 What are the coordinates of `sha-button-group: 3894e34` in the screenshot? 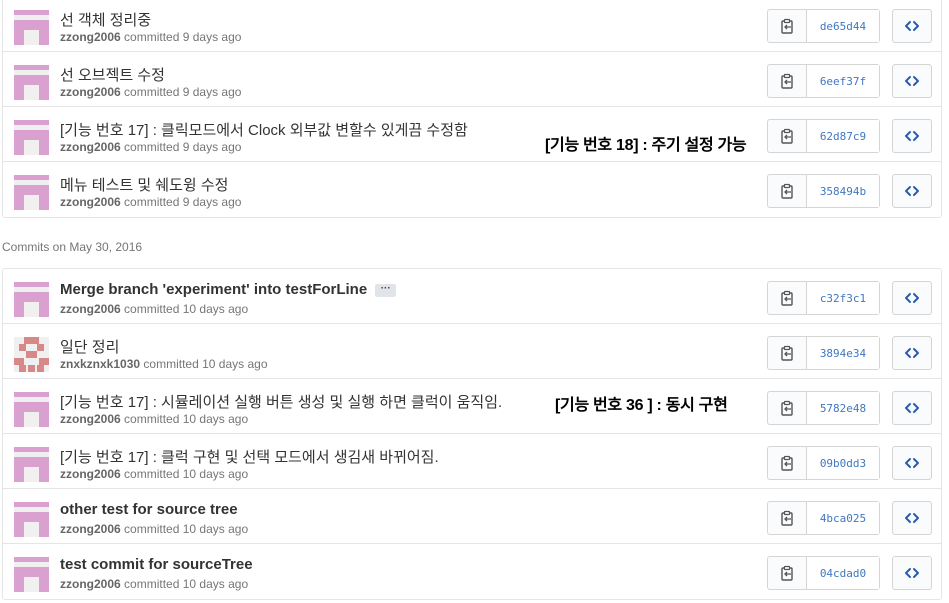 It's located at (823, 353).